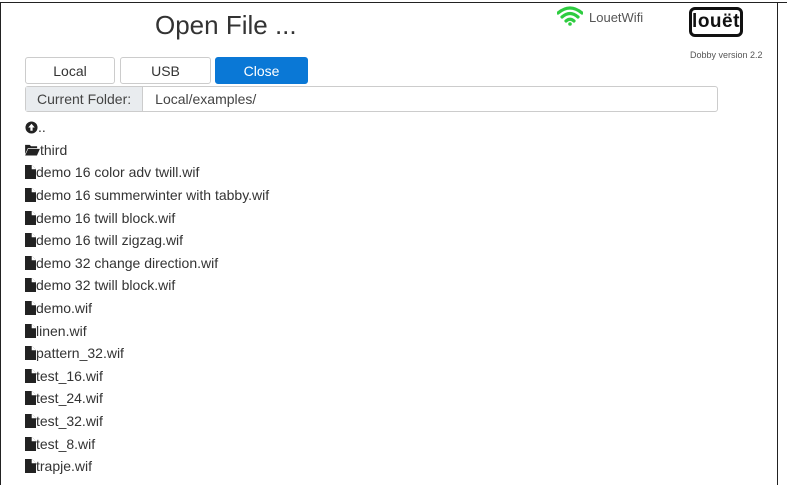  I want to click on entry-name: test_24.wif, so click(69, 398).